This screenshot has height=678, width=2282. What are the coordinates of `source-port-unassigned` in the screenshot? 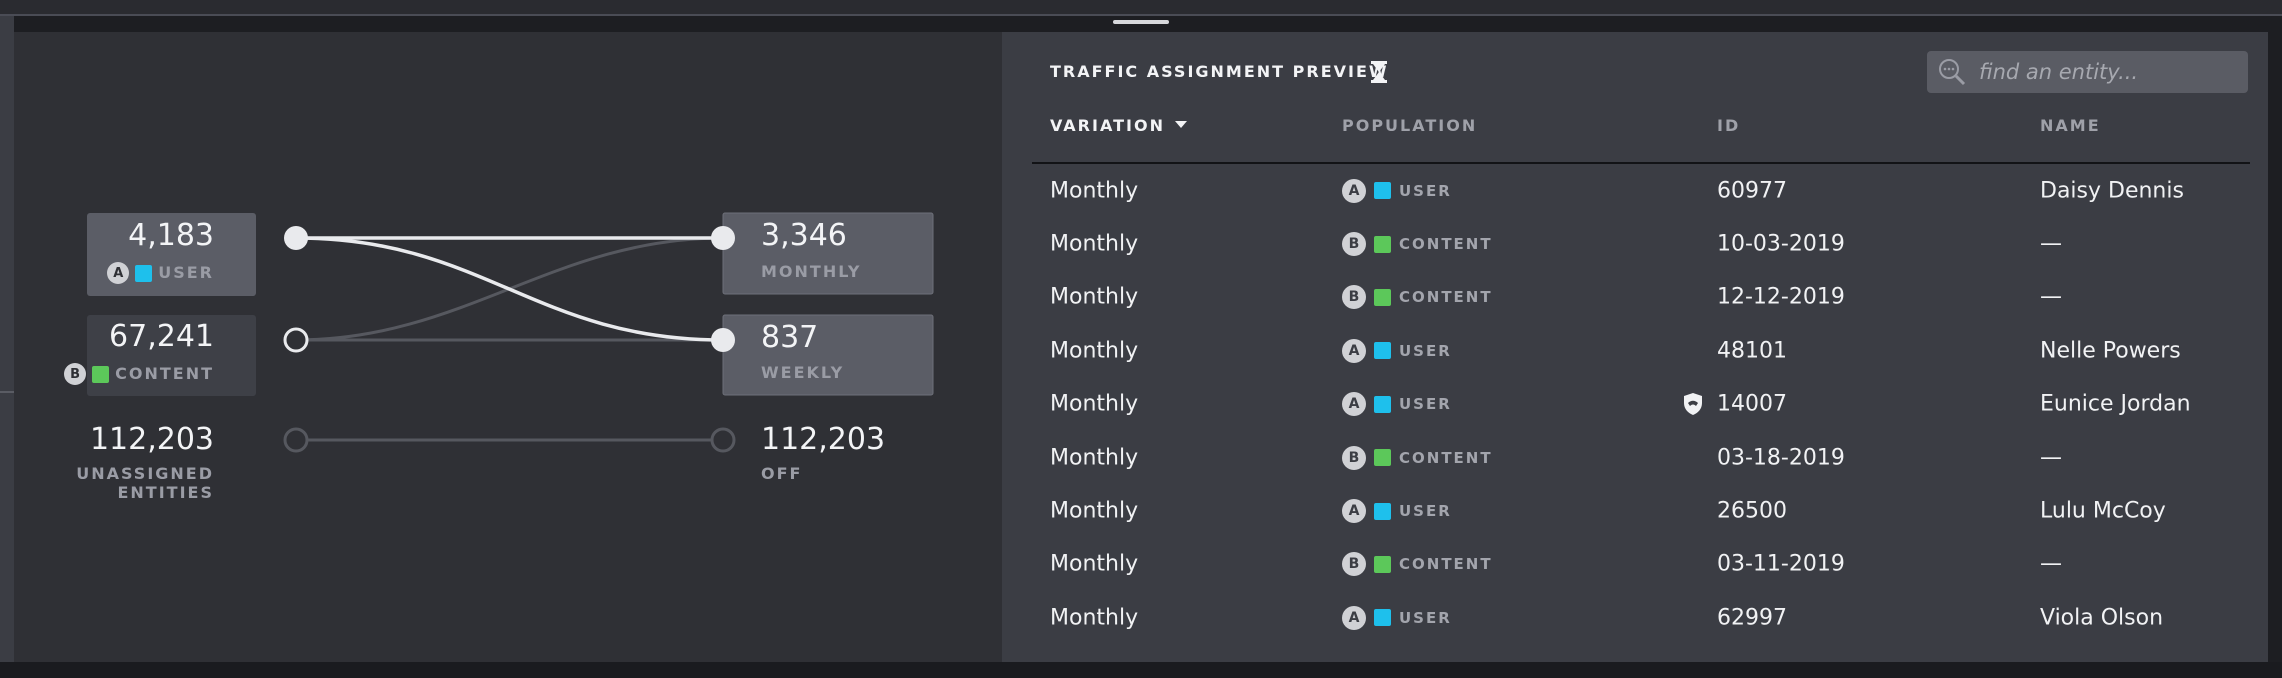 It's located at (296, 440).